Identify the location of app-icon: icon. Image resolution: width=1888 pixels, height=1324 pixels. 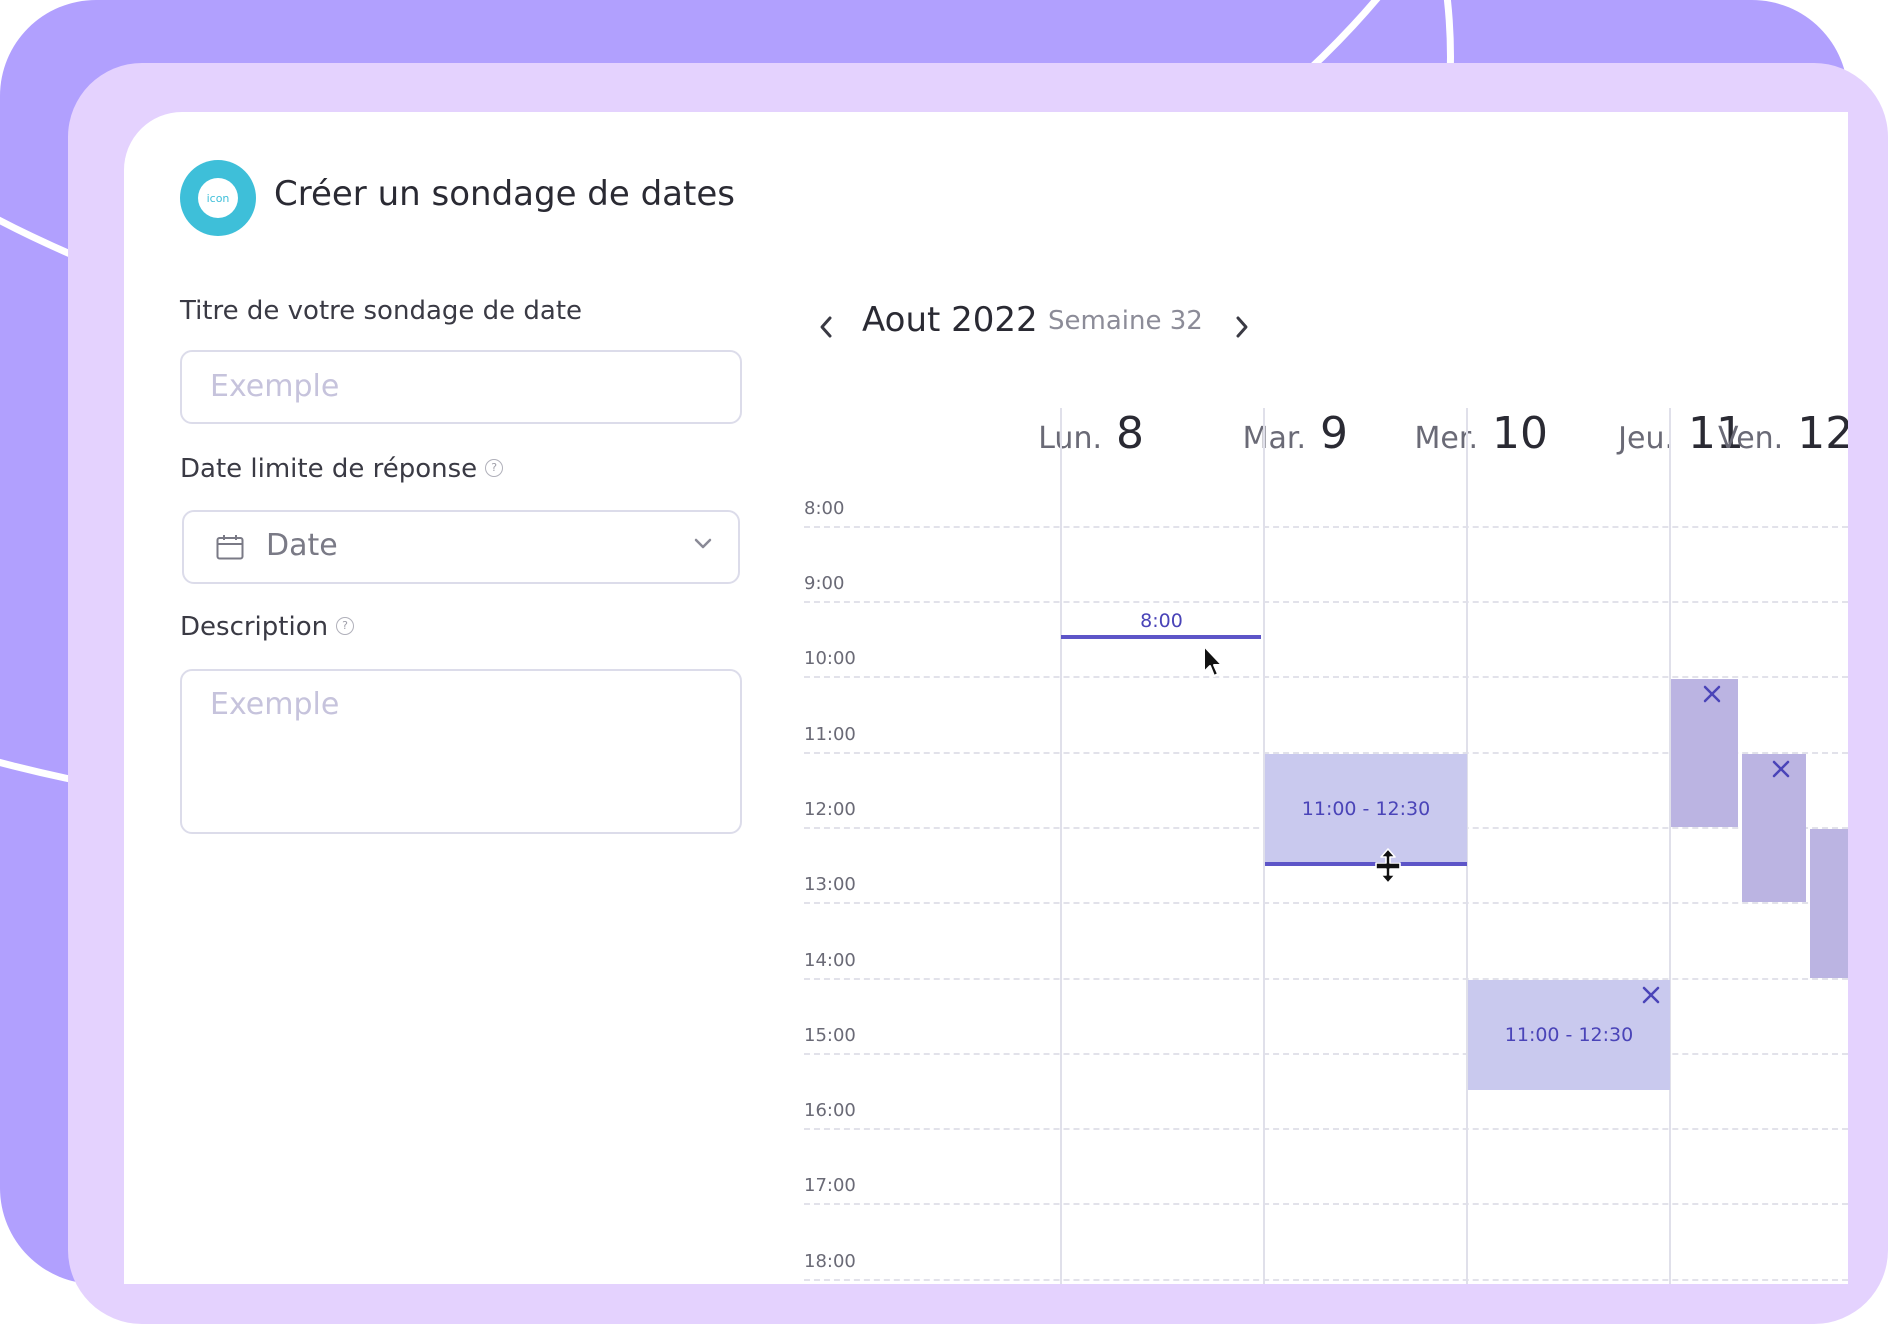
(218, 198).